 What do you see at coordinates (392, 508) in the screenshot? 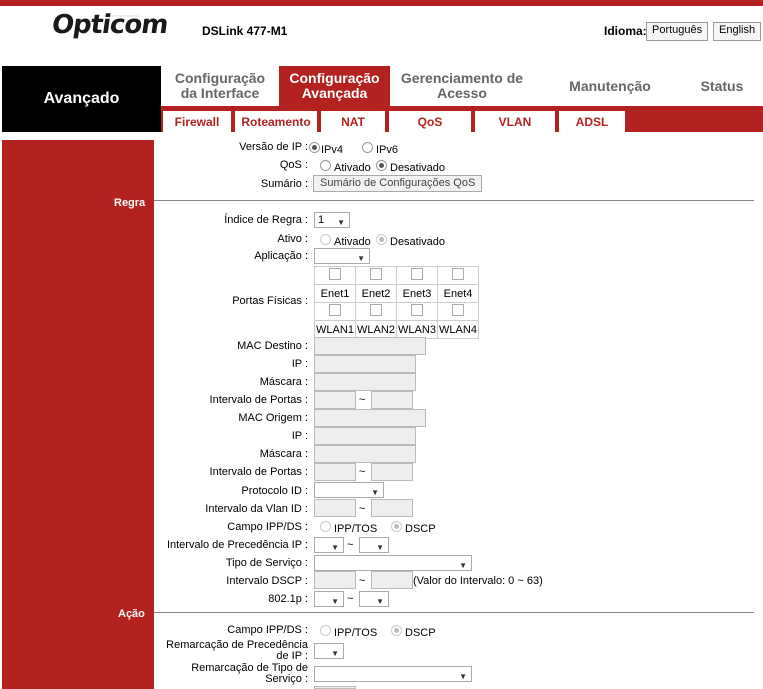
I see `vlan-id-fim-field` at bounding box center [392, 508].